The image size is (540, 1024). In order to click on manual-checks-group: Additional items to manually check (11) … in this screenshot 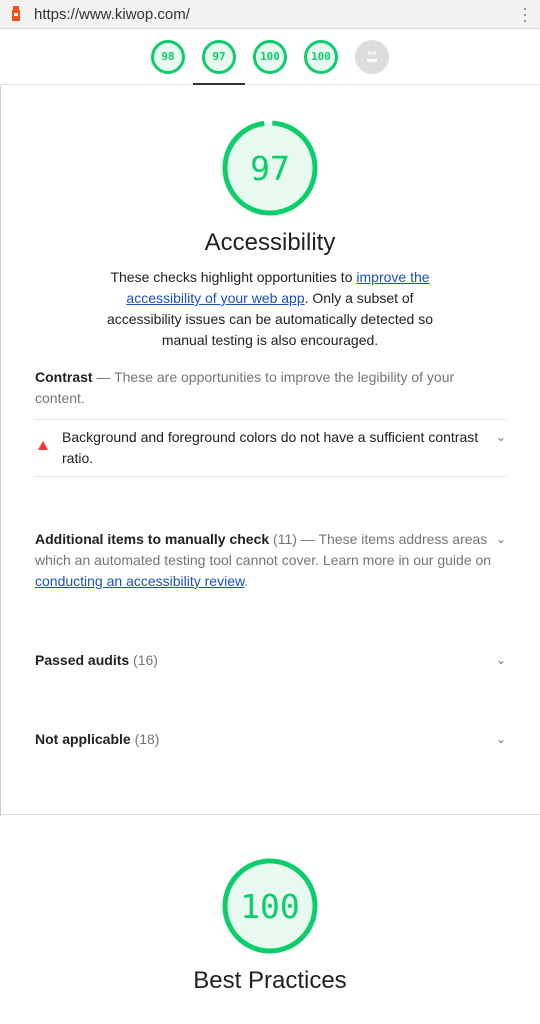, I will do `click(270, 560)`.